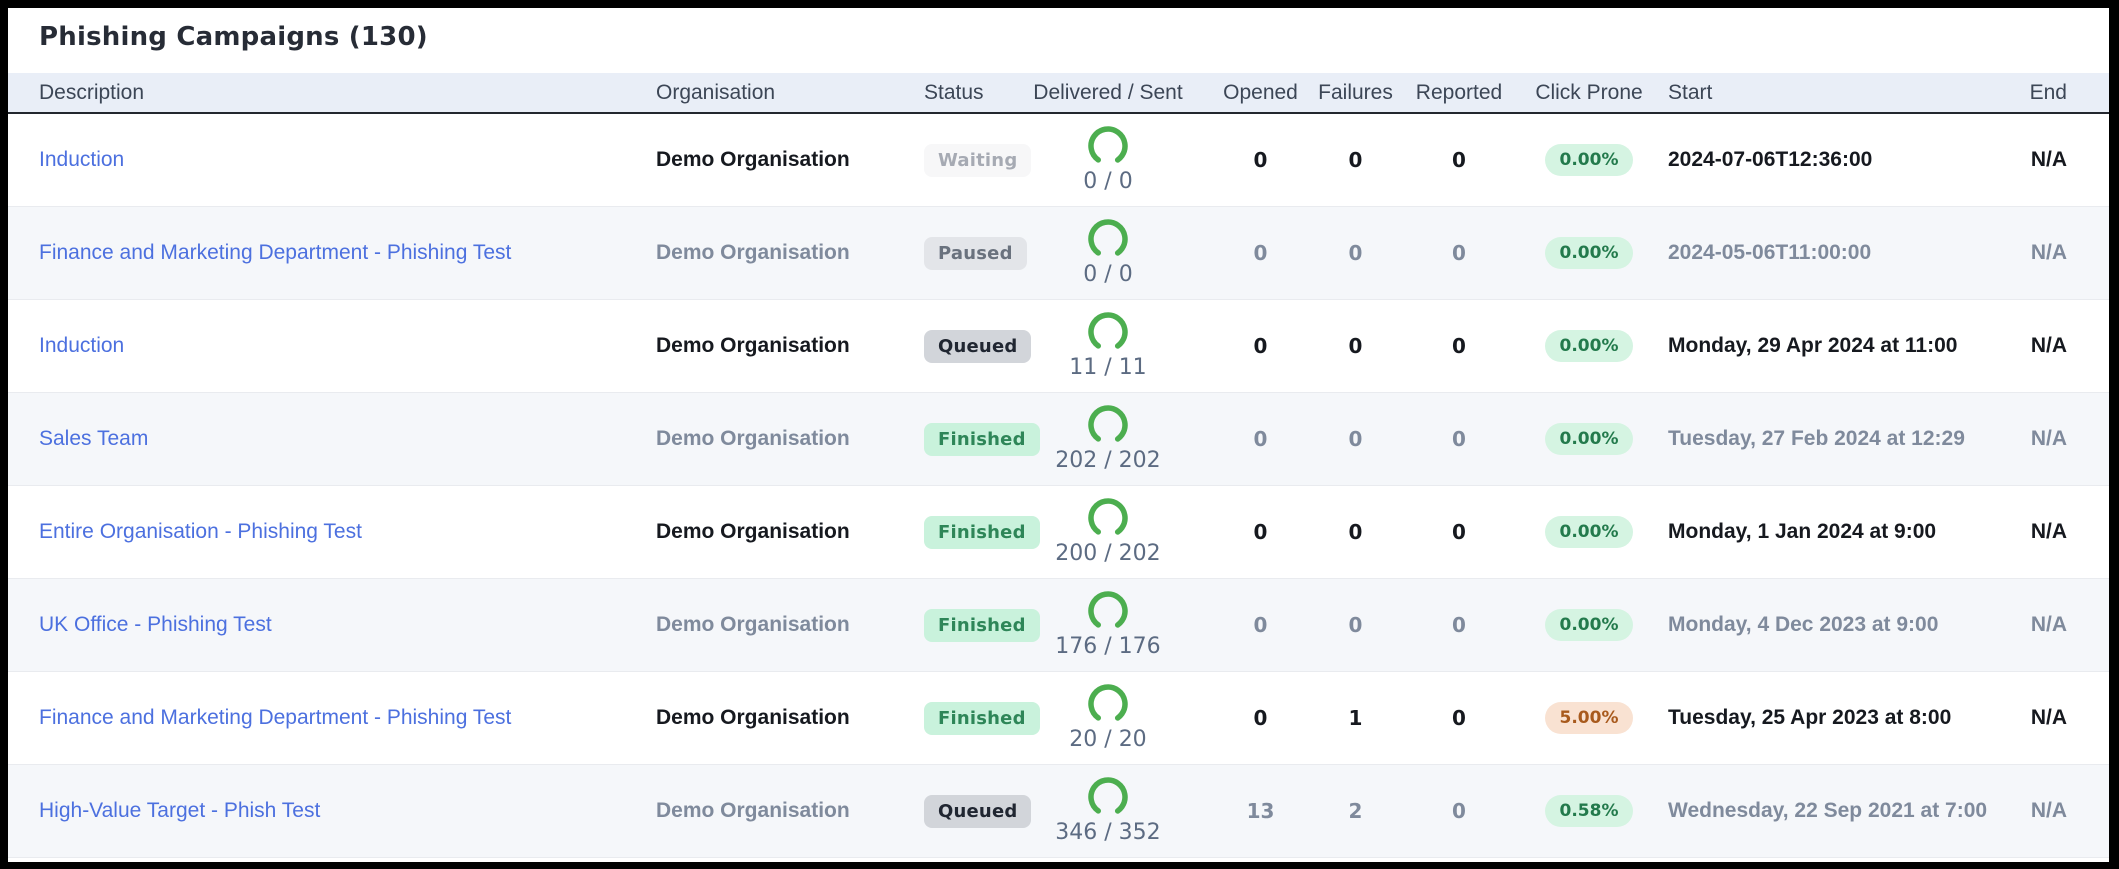 This screenshot has height=869, width=2119. What do you see at coordinates (1828, 810) in the screenshot?
I see `start-cell: Wednesday, 22 Sep 2021 at 7:00` at bounding box center [1828, 810].